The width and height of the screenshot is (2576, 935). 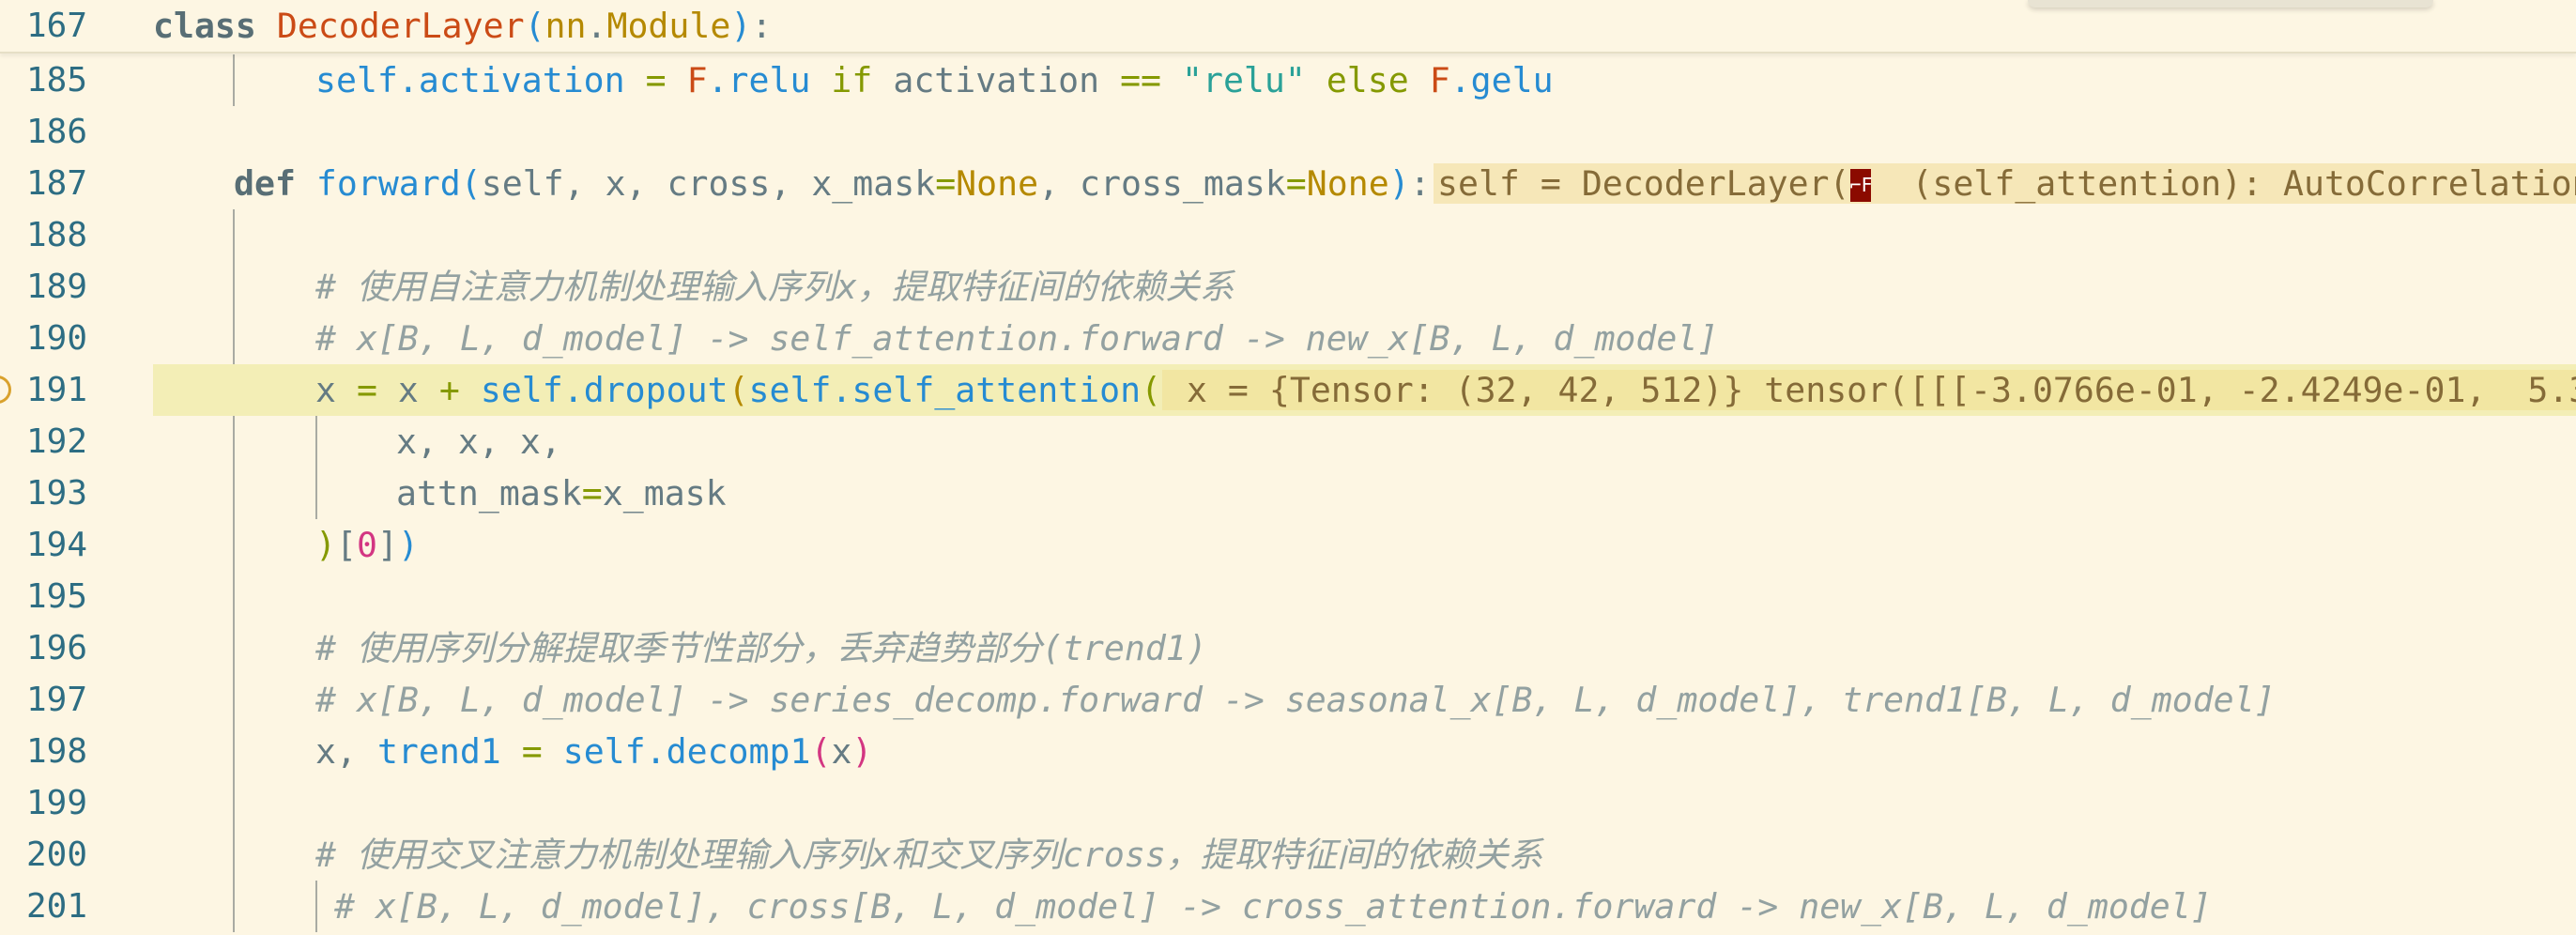 What do you see at coordinates (479, 442) in the screenshot?
I see `code-text: x, x, x,` at bounding box center [479, 442].